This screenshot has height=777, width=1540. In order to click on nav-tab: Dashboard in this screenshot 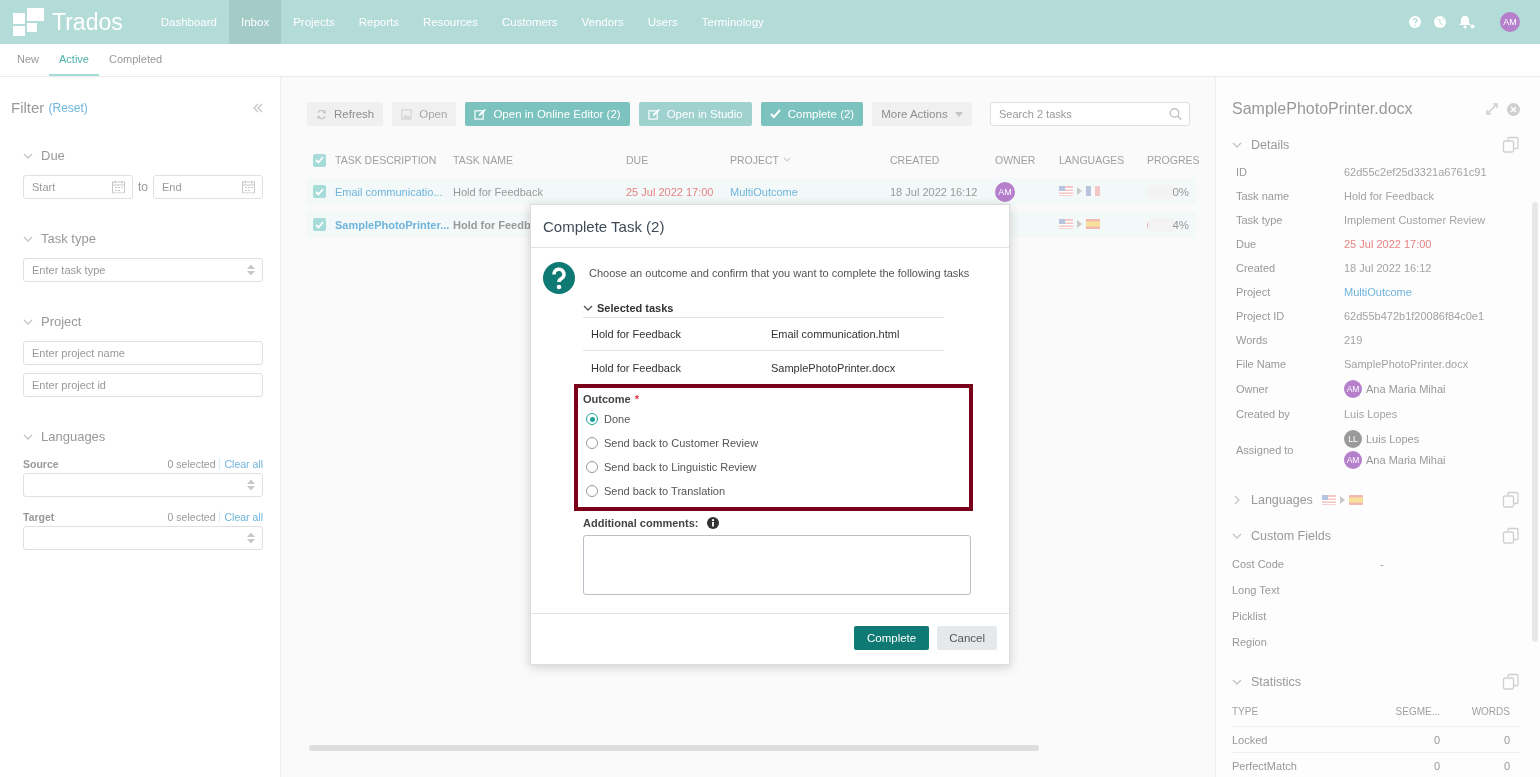, I will do `click(188, 22)`.